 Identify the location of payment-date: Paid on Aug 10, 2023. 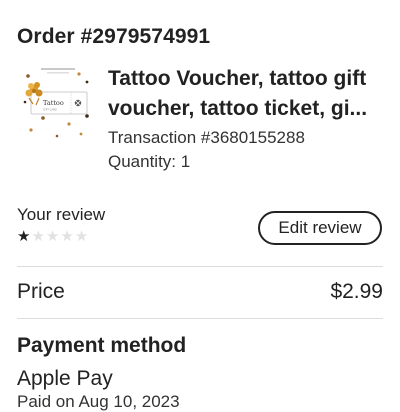
(98, 401).